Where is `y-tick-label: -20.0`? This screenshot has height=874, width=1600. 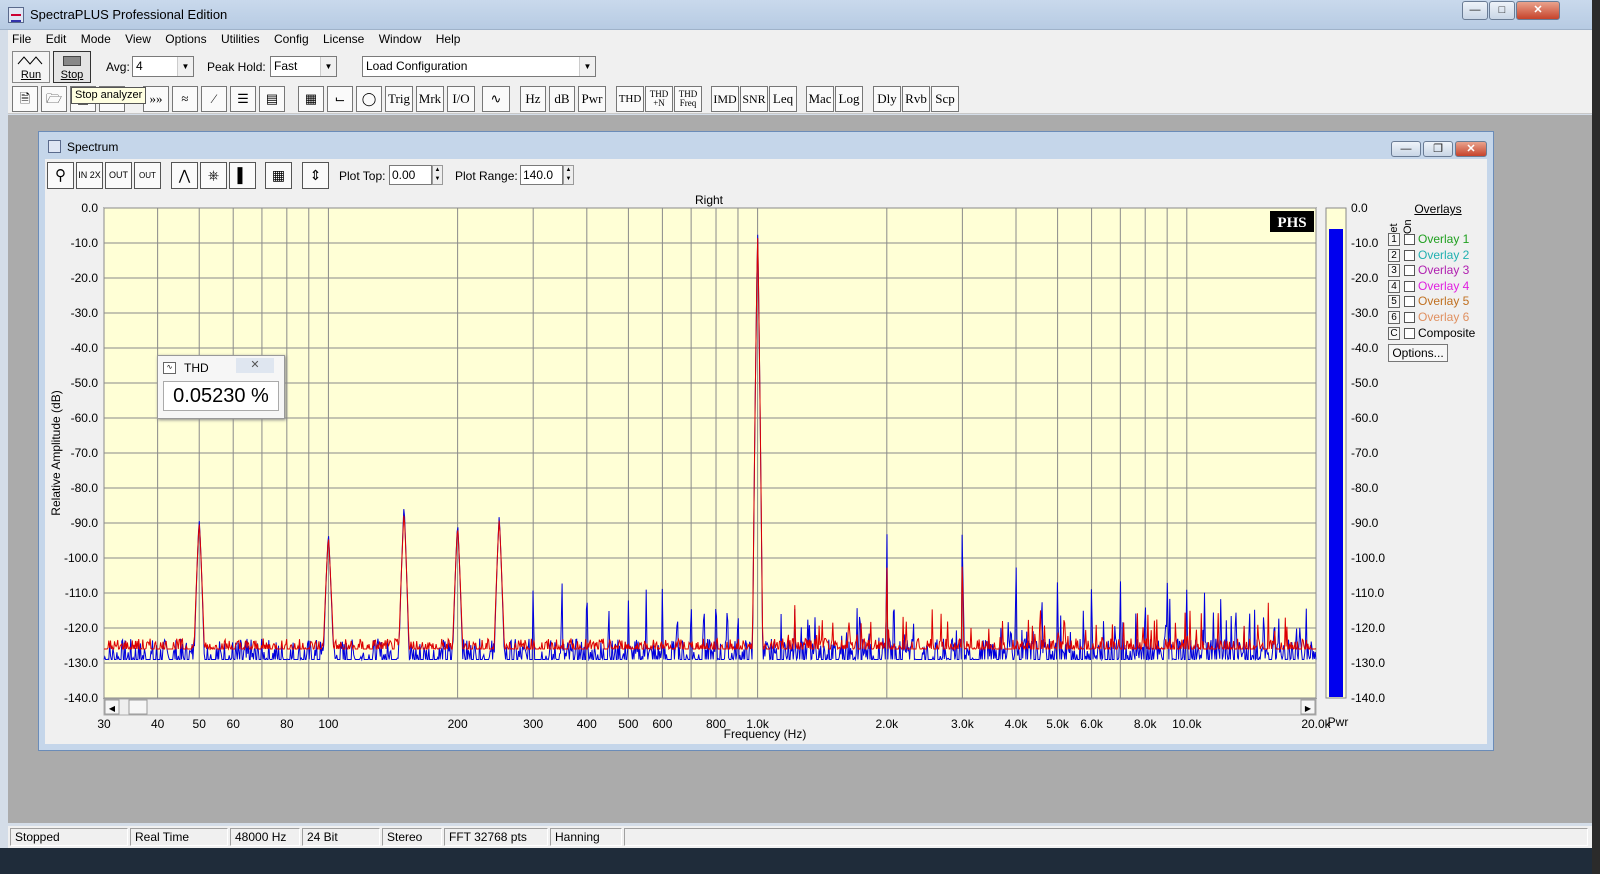
y-tick-label: -20.0 is located at coordinates (85, 278).